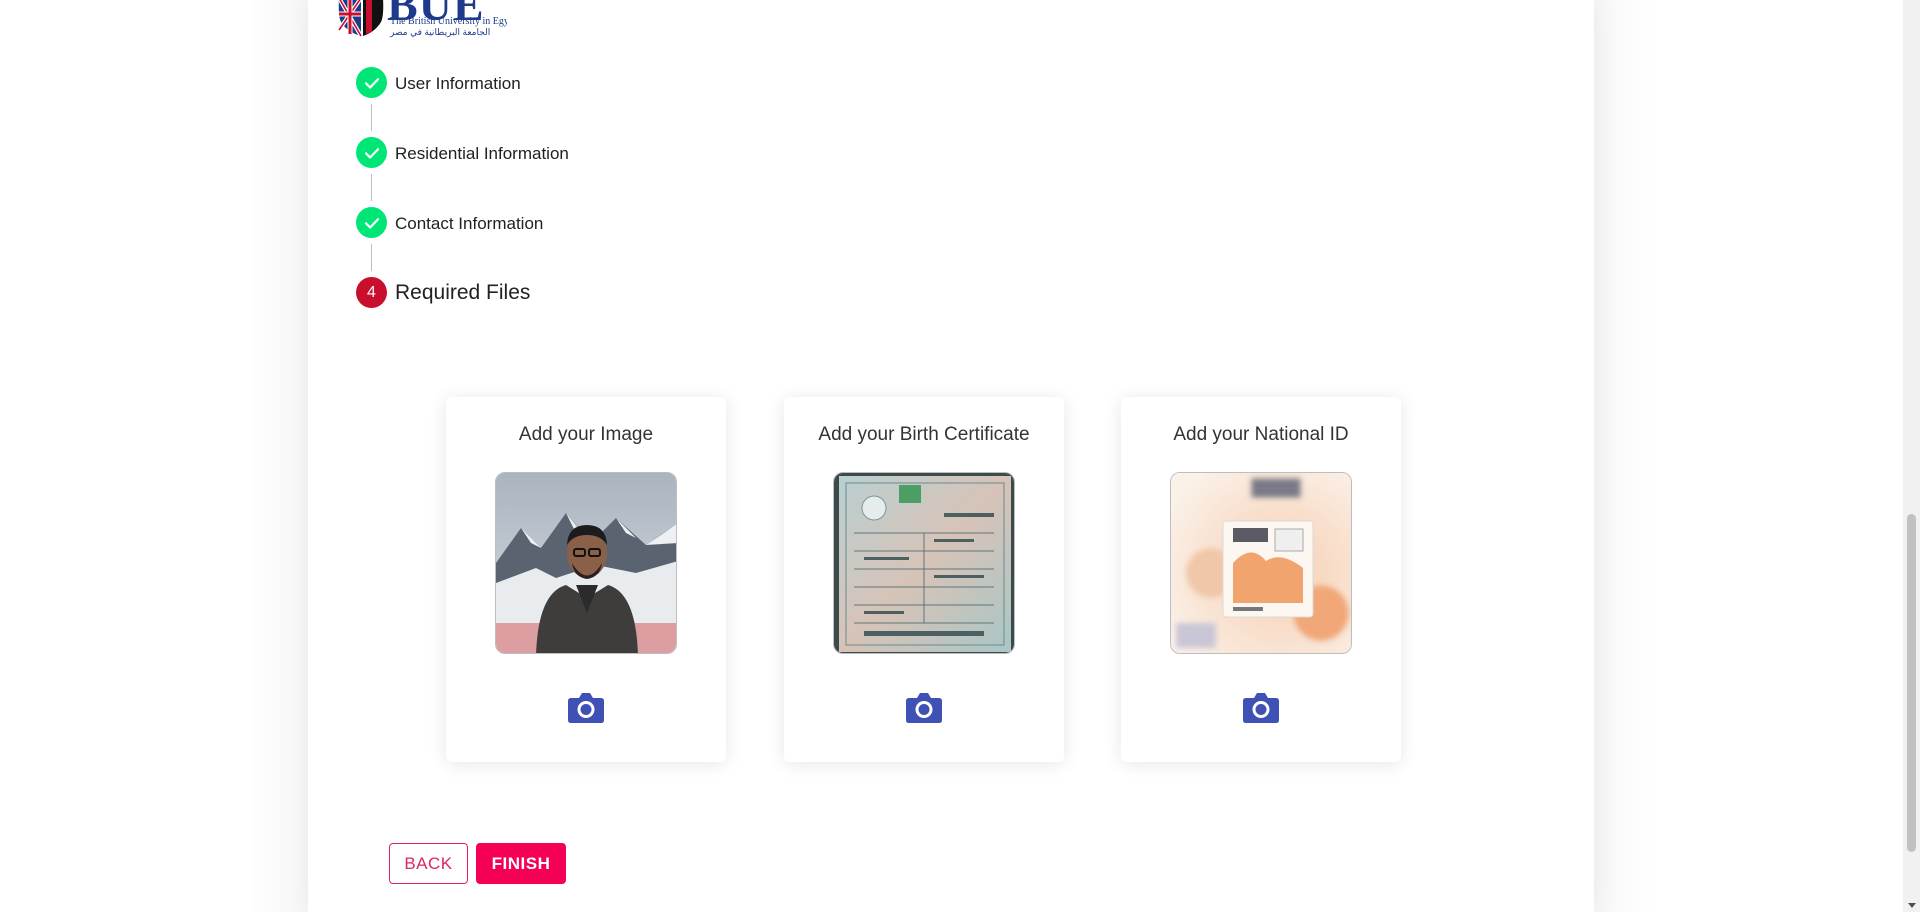  Describe the element at coordinates (1261, 434) in the screenshot. I see `upload-title: Add your National ID` at that location.